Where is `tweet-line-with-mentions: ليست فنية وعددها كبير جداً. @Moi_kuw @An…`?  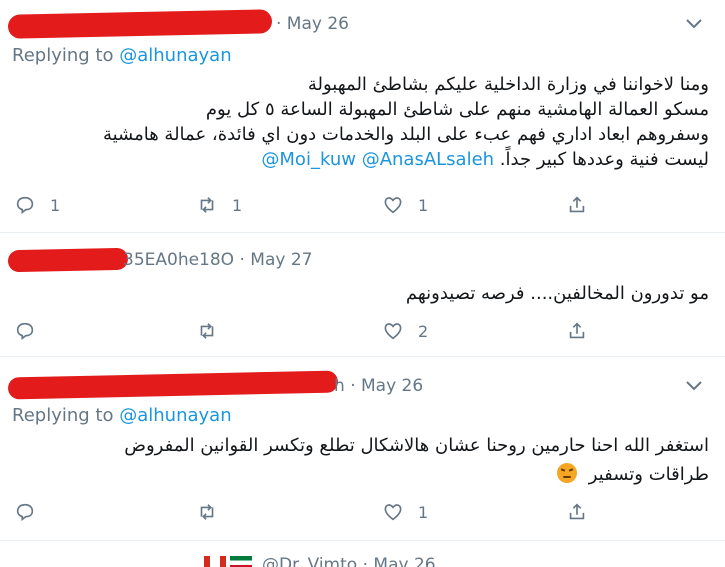 tweet-line-with-mentions: ليست فنية وعددها كبير جداً. @Moi_kuw @An… is located at coordinates (406, 159).